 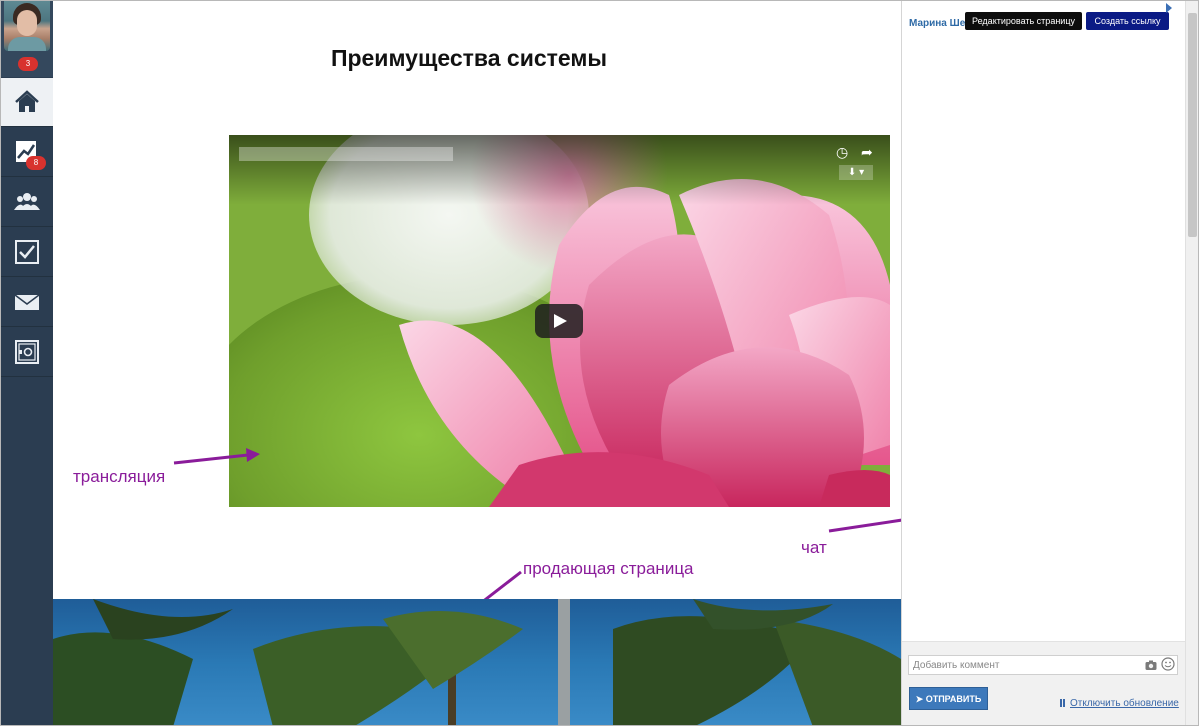 I want to click on scrollbar-thumb, so click(x=1192, y=125).